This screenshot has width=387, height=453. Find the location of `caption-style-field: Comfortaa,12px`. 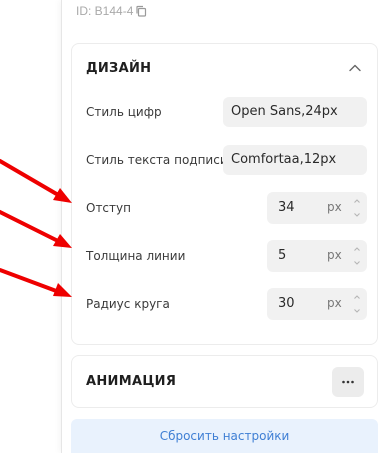

caption-style-field: Comfortaa,12px is located at coordinates (295, 160).